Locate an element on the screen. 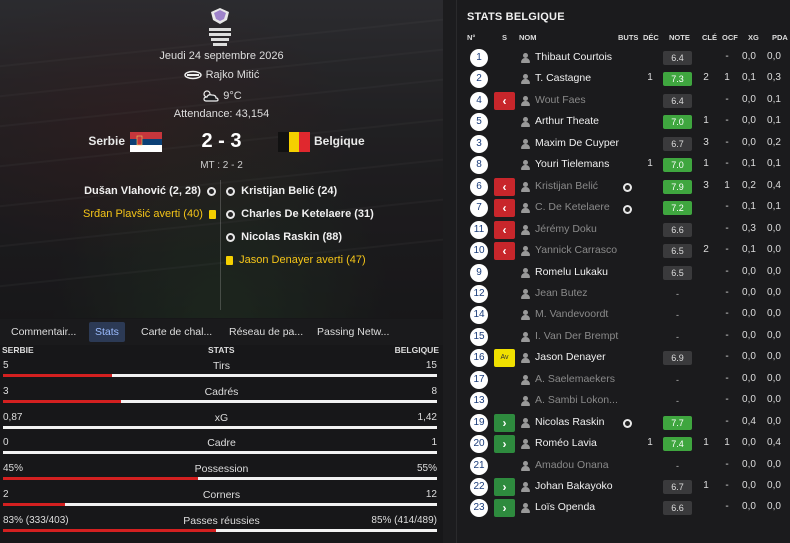 The image size is (790, 543). chances-value: - is located at coordinates (727, 142).